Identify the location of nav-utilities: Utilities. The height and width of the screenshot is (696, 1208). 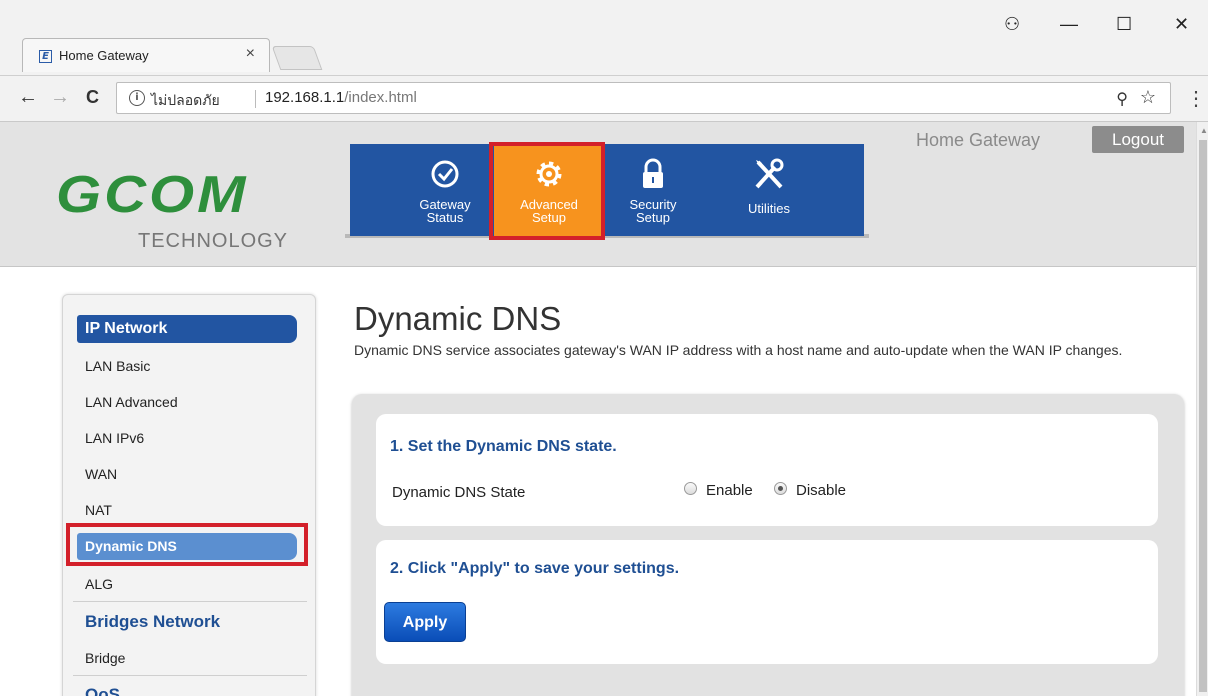
(769, 190).